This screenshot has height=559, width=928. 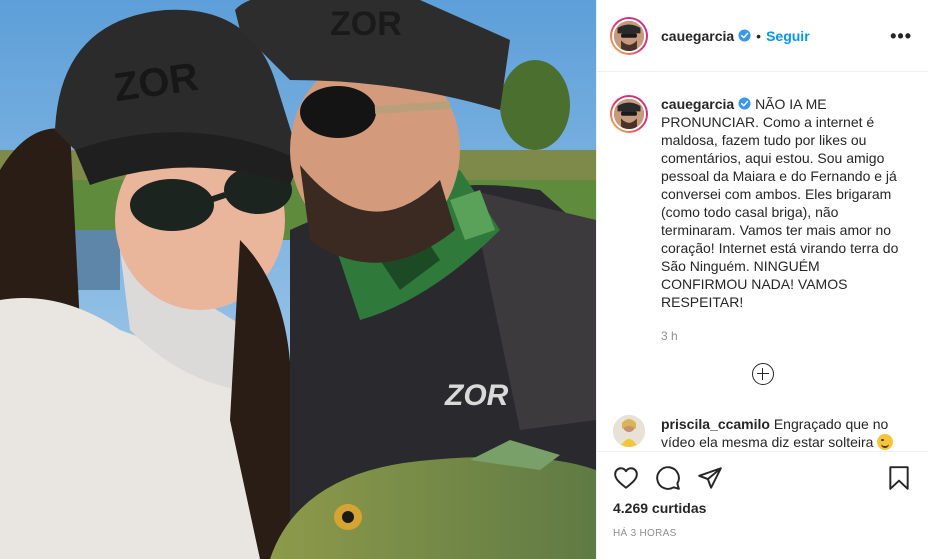 What do you see at coordinates (788, 36) in the screenshot?
I see `follow-button: Seguir` at bounding box center [788, 36].